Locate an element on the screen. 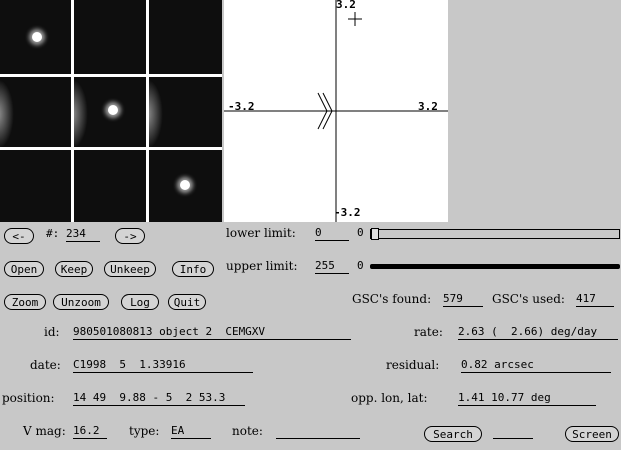  log-button: Log is located at coordinates (140, 302).